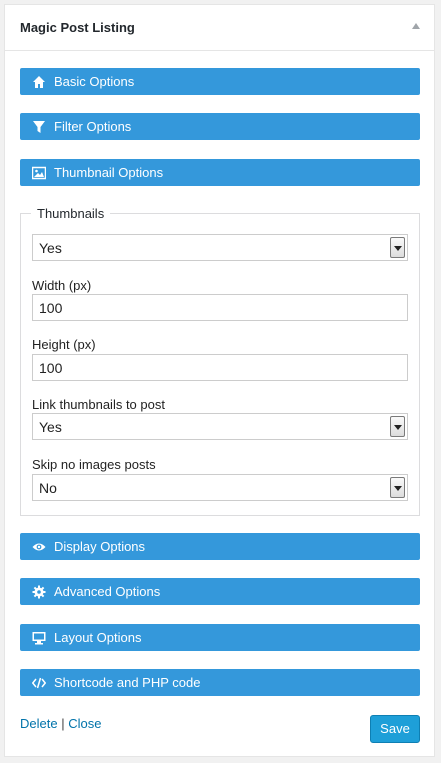 This screenshot has width=441, height=763. What do you see at coordinates (220, 546) in the screenshot?
I see `section-display-options: Display Options` at bounding box center [220, 546].